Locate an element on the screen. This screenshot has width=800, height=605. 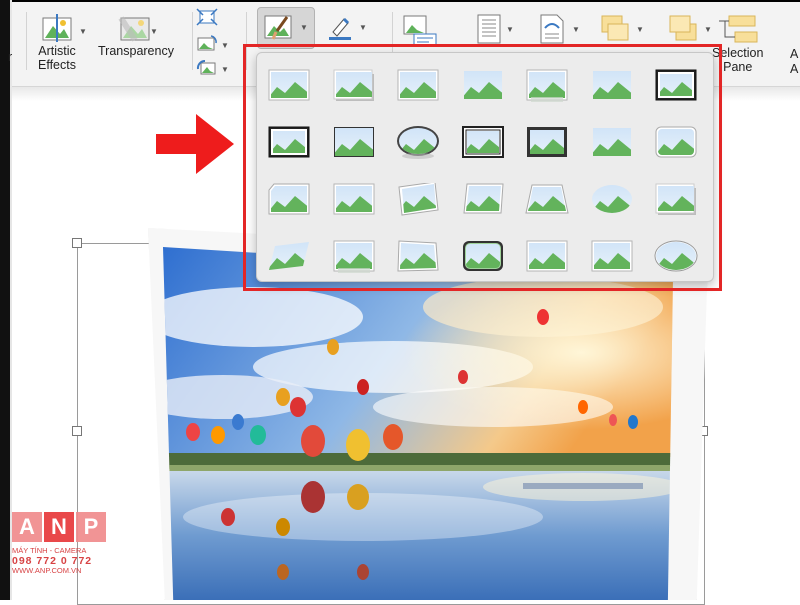
partial-ribbon-button: r is located at coordinates (10, 57).